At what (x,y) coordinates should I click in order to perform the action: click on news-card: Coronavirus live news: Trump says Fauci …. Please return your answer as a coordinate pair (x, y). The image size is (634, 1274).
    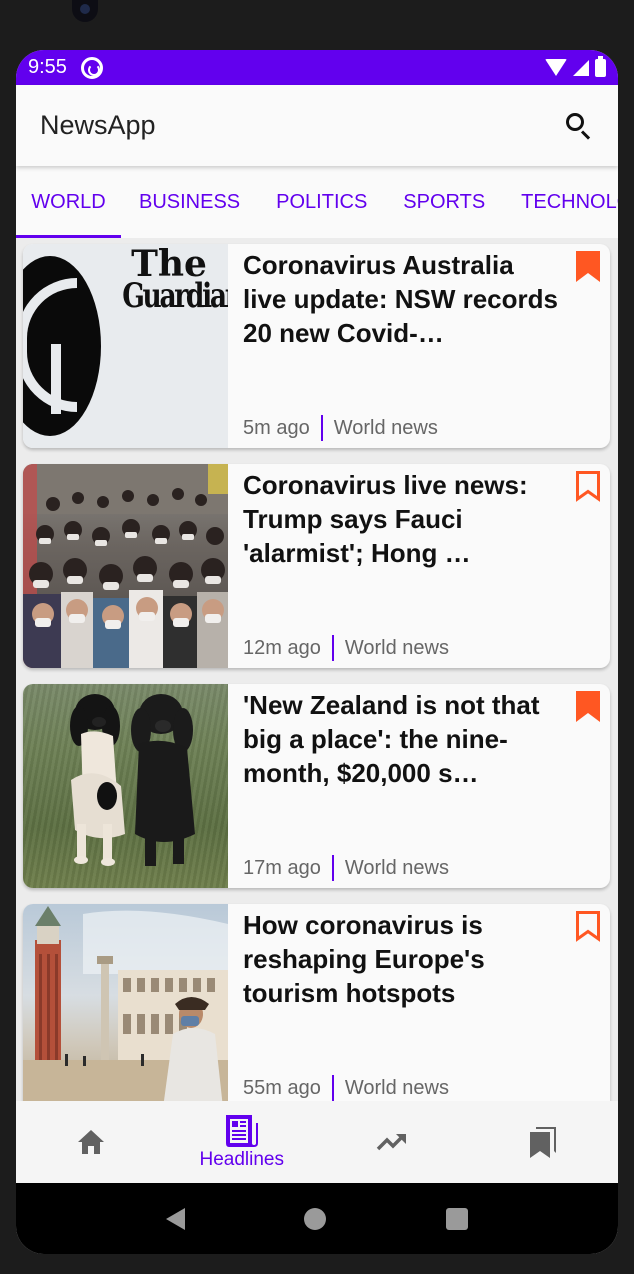
    Looking at the image, I should click on (316, 566).